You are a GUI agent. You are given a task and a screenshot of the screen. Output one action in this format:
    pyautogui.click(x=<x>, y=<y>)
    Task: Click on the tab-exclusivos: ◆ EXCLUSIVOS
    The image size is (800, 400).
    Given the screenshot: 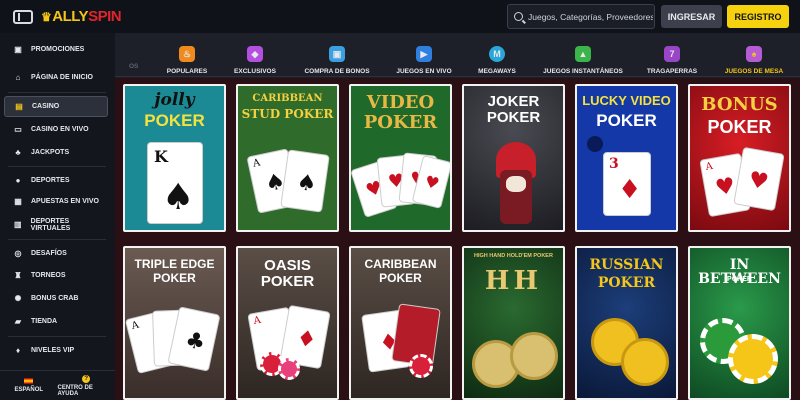 What is the action you would take?
    pyautogui.click(x=255, y=57)
    